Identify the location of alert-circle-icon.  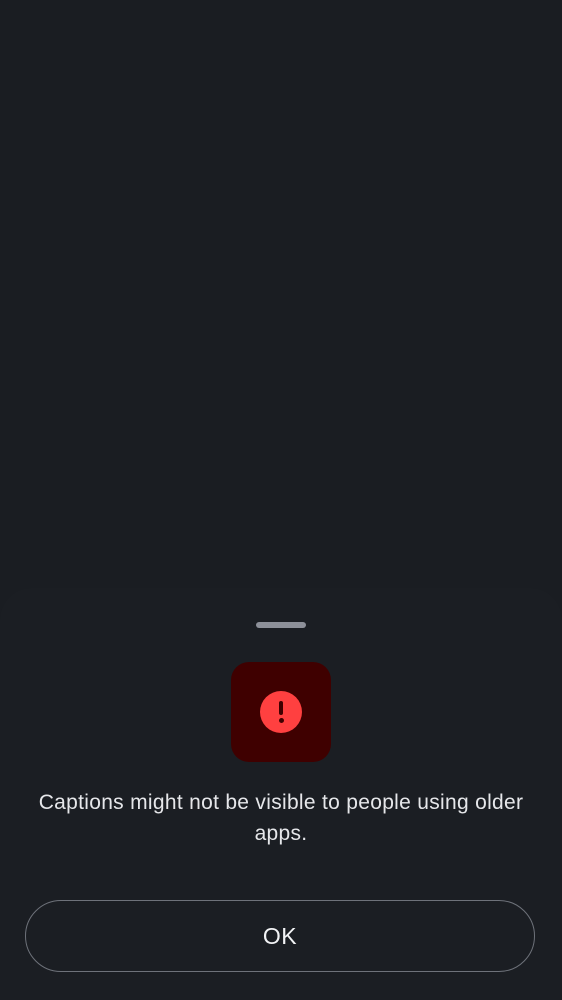
(281, 712).